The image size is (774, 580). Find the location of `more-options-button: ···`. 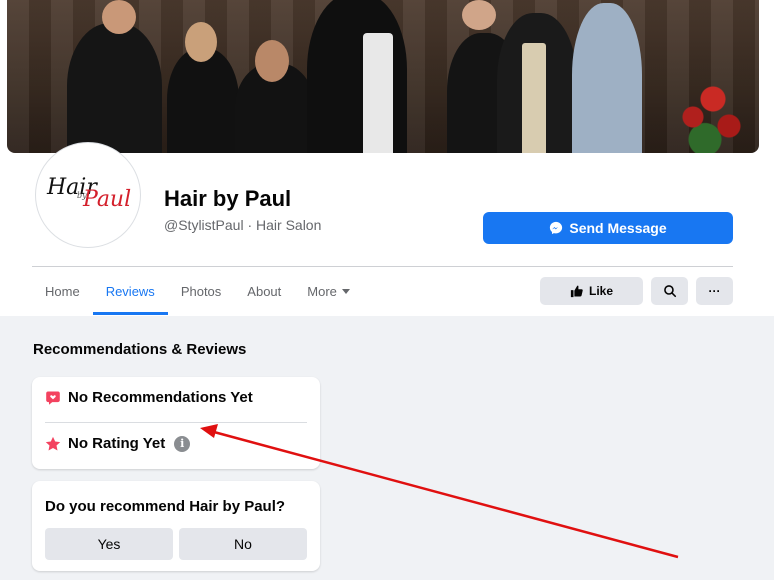

more-options-button: ··· is located at coordinates (714, 291).